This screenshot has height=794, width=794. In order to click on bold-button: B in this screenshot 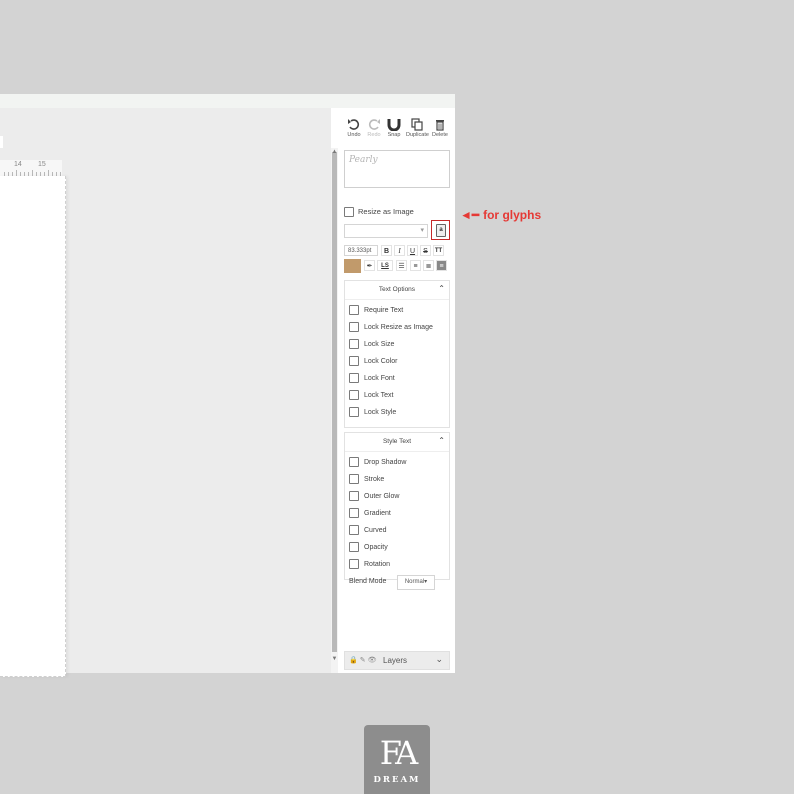, I will do `click(386, 250)`.